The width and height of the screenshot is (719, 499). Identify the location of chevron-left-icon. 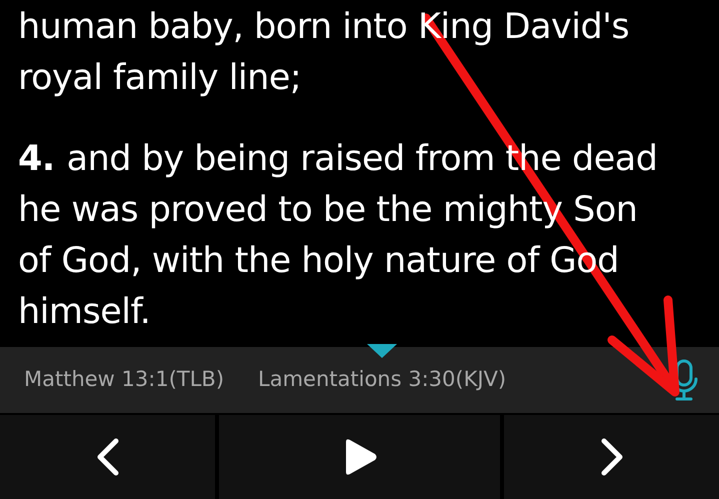
(108, 457).